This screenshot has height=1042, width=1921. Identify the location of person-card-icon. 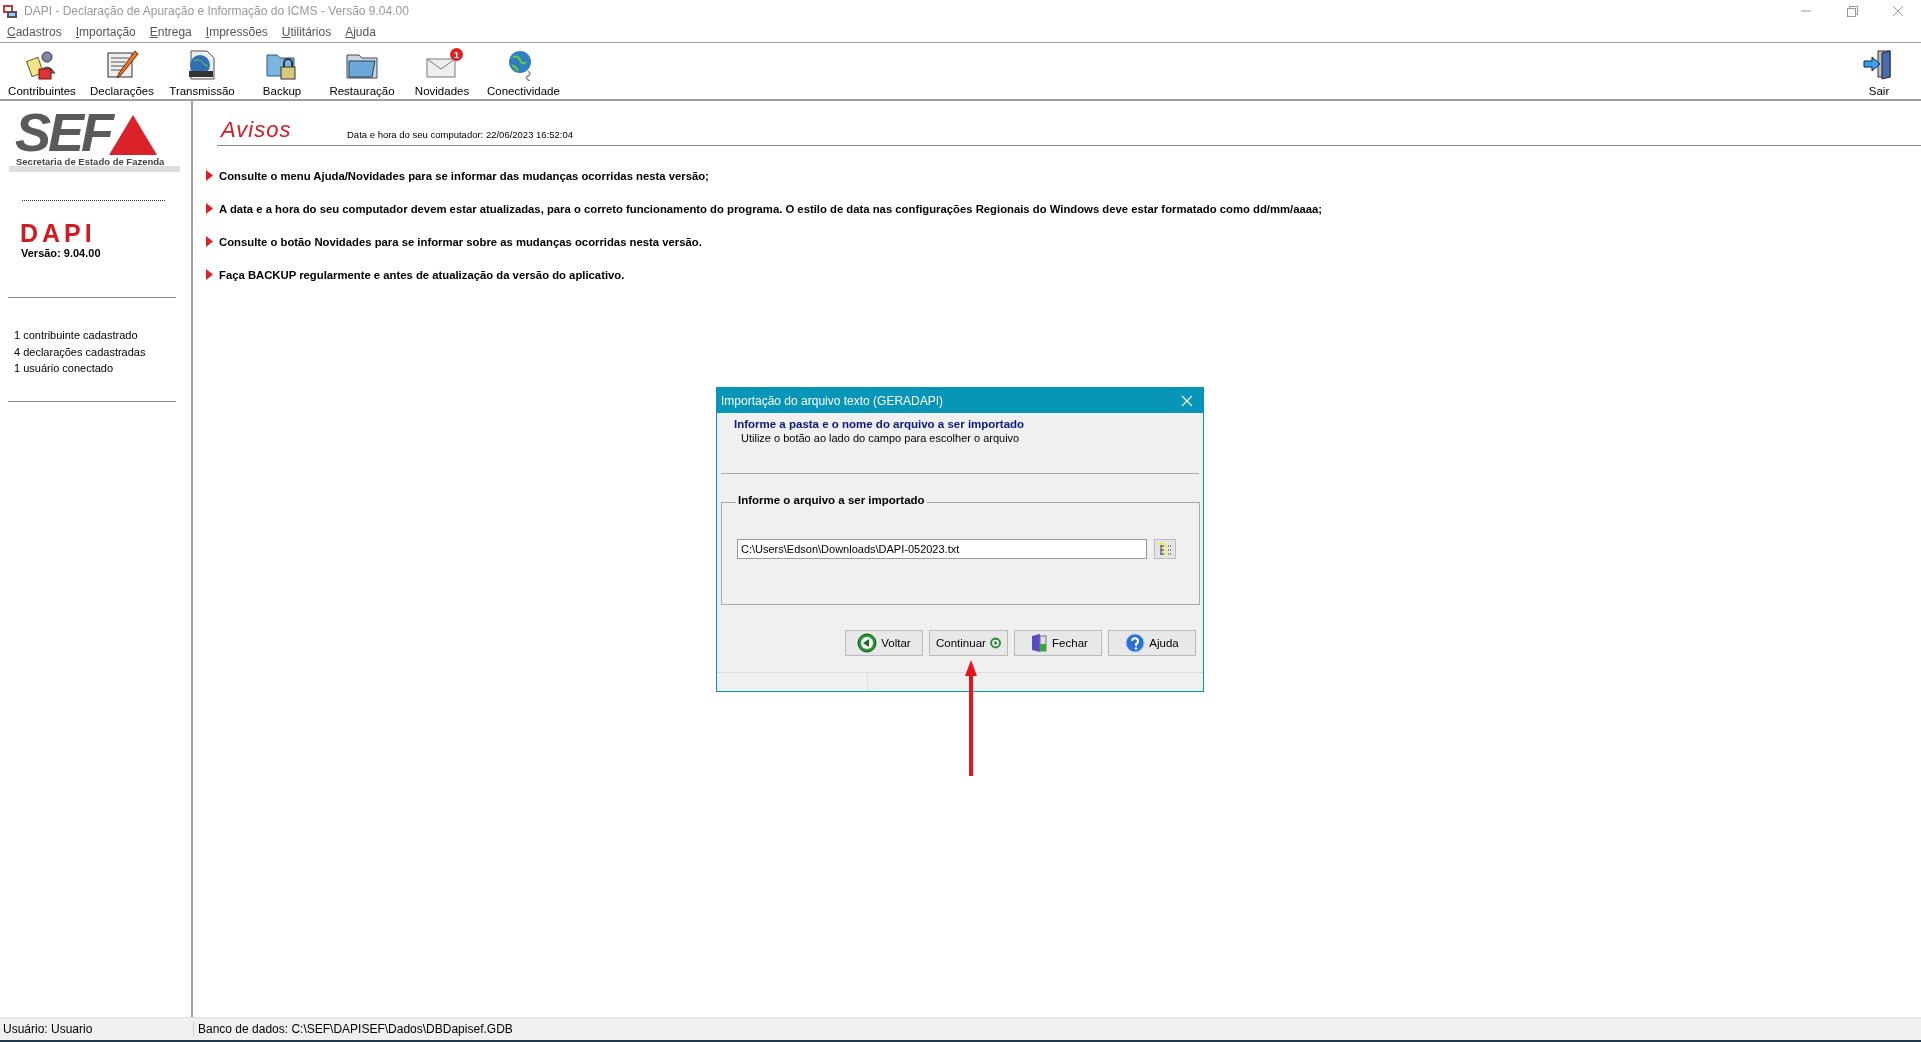
(42, 65).